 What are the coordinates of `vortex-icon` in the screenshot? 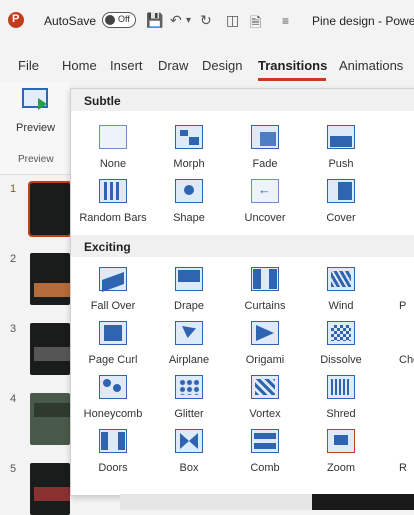 It's located at (265, 387).